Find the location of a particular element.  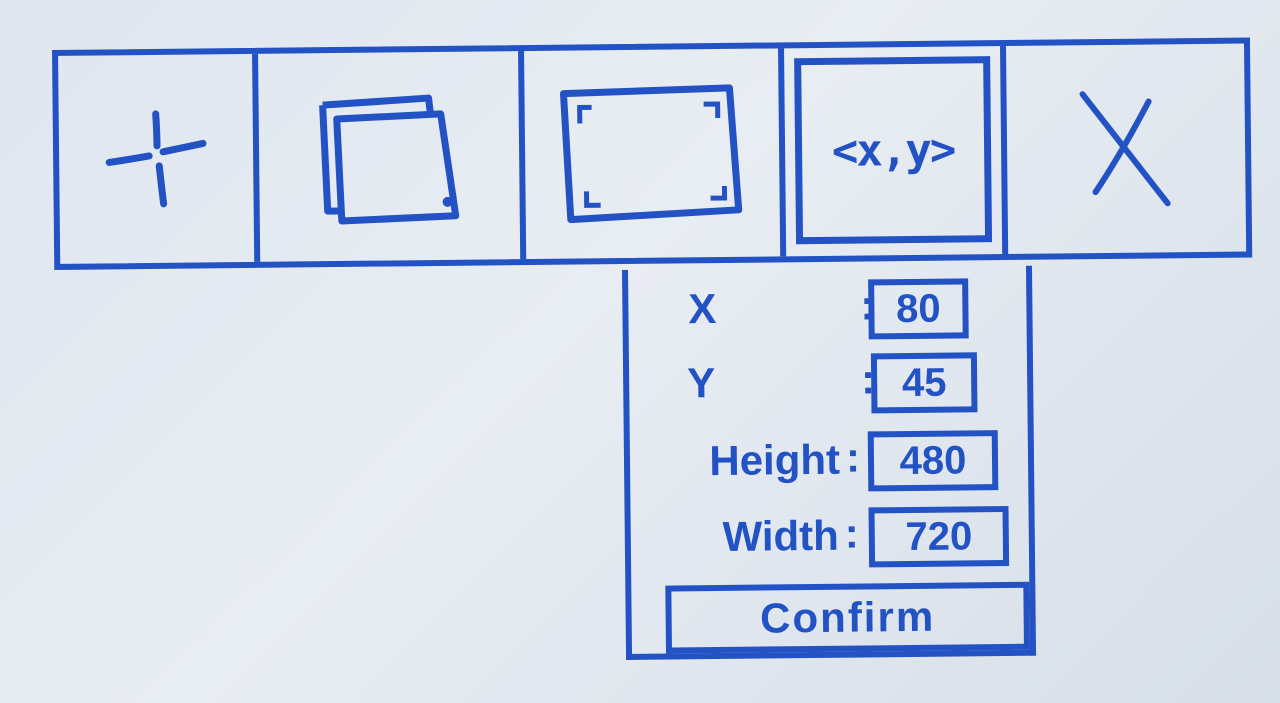

height-label: Height is located at coordinates (775, 460).